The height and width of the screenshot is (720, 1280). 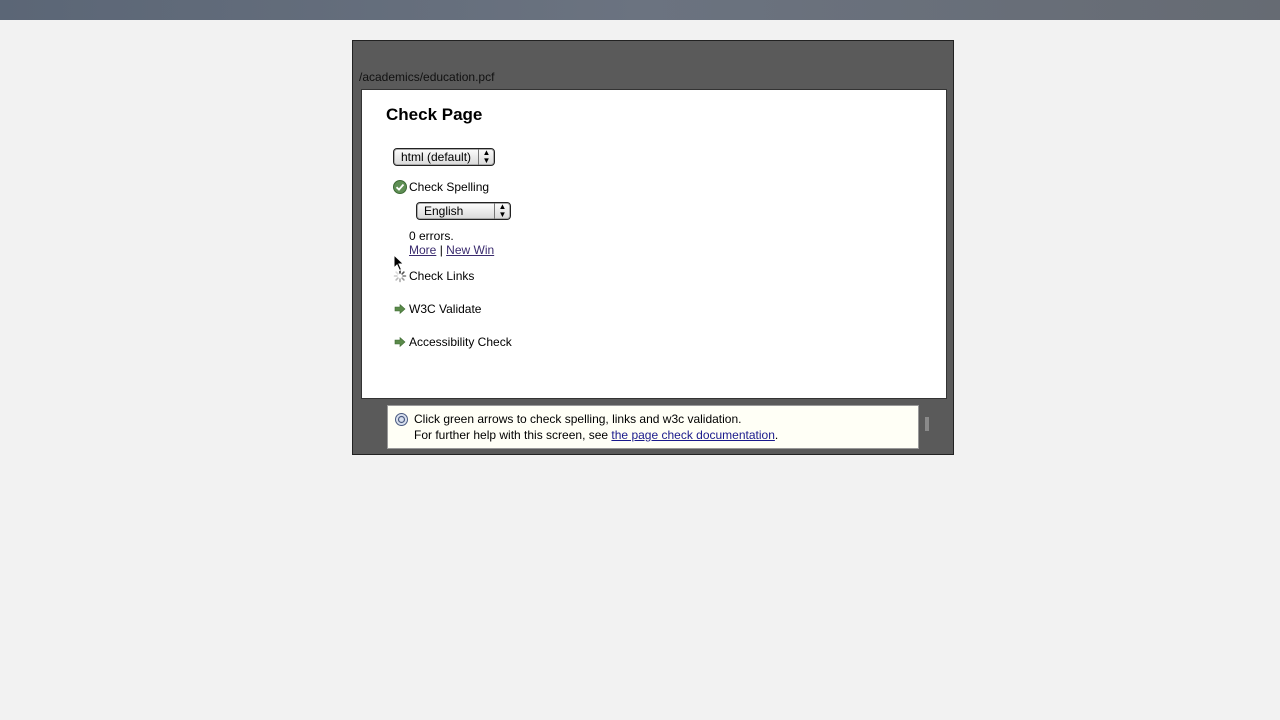 What do you see at coordinates (776, 435) in the screenshot?
I see `help-text-suffix: .` at bounding box center [776, 435].